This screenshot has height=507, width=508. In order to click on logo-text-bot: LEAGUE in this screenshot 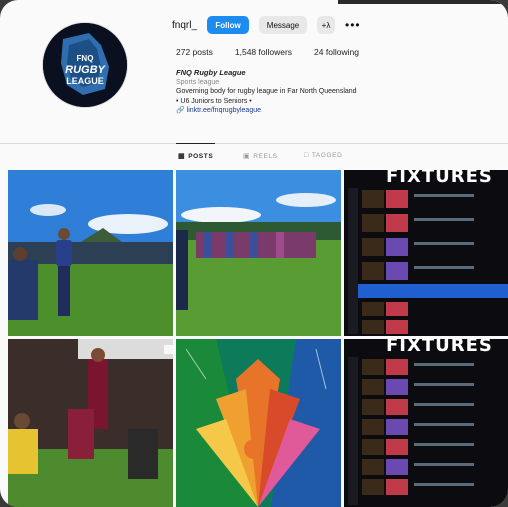, I will do `click(85, 81)`.